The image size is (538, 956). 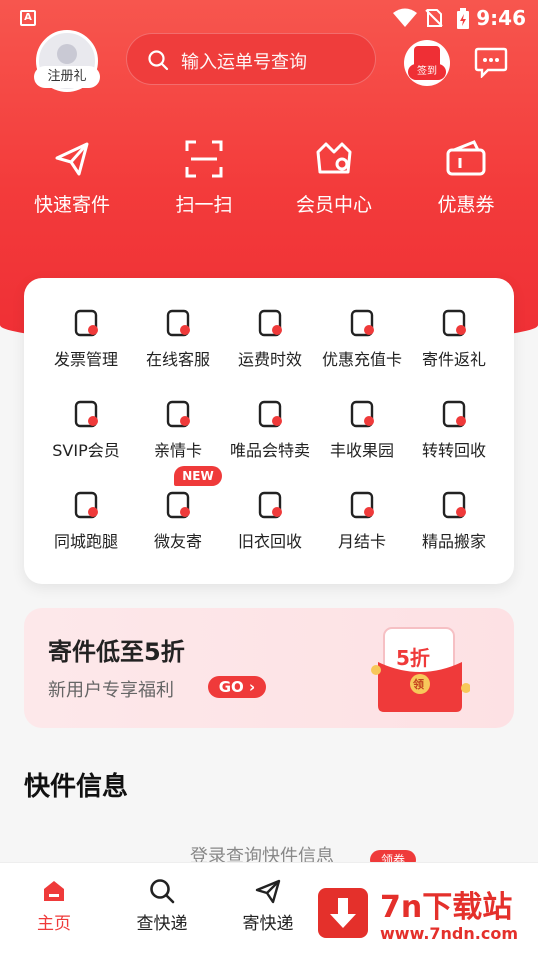 I want to click on service-item: 同城跑腿, so click(x=86, y=520).